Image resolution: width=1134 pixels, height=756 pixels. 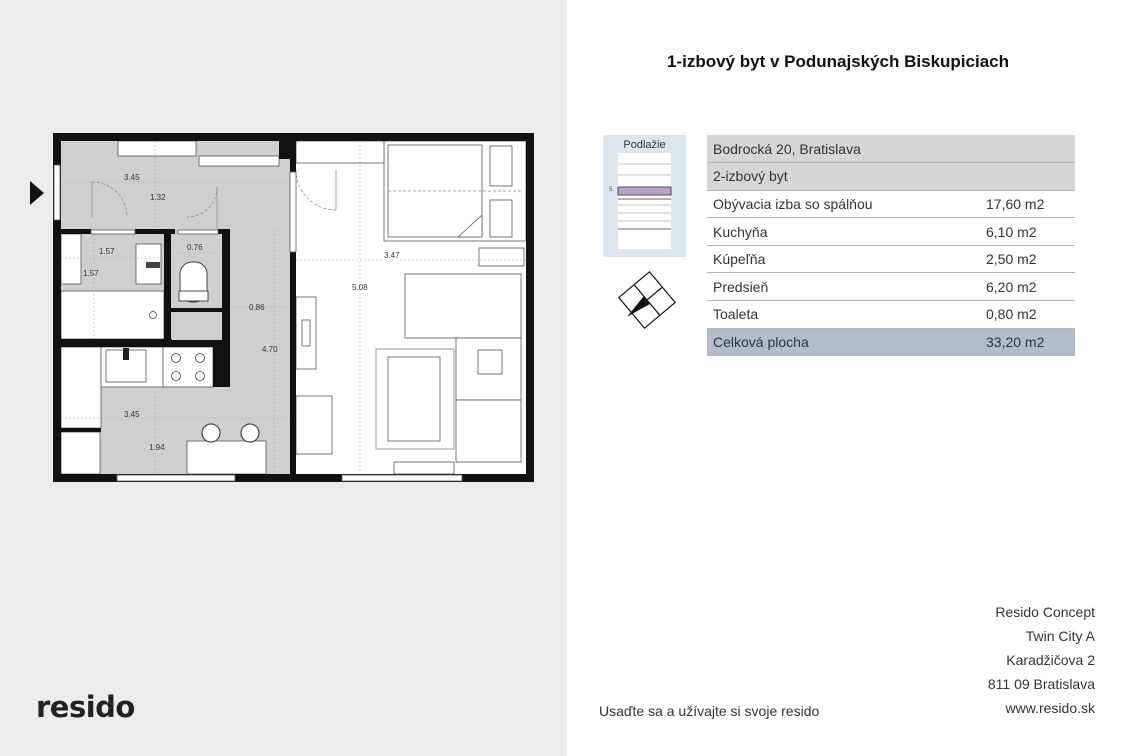 I want to click on tagline: Usaďte sa a užívajte si svoje resido, so click(x=709, y=711).